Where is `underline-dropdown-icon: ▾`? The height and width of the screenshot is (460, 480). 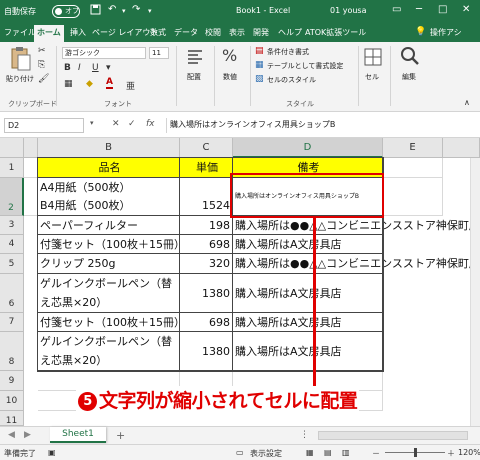 underline-dropdown-icon: ▾ is located at coordinates (108, 68).